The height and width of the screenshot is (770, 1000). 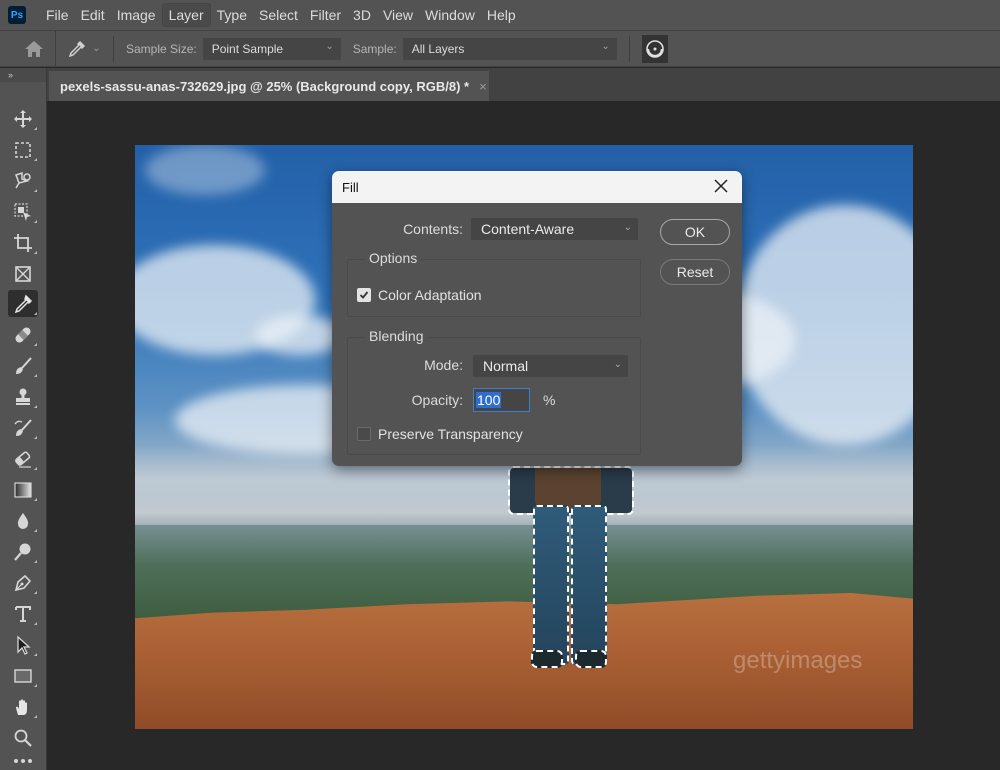 I want to click on dialog-title-bar: Fill, so click(x=537, y=187).